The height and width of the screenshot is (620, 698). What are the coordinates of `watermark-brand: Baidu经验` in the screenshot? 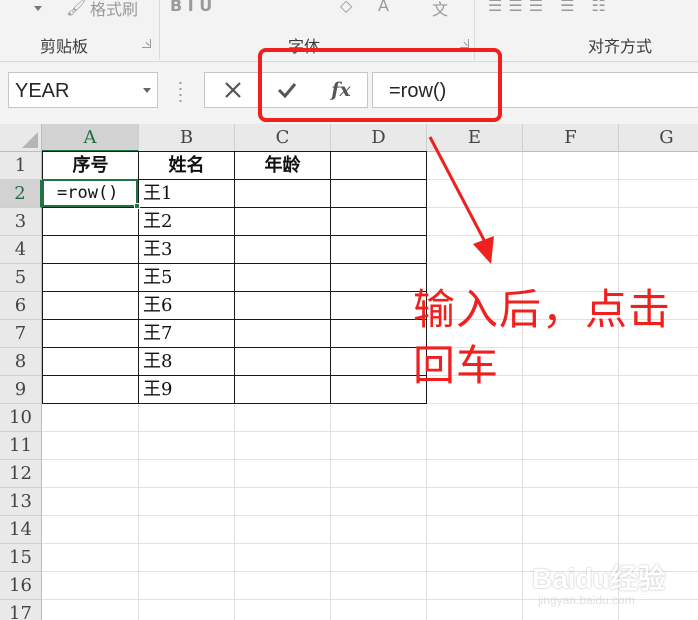 It's located at (599, 578).